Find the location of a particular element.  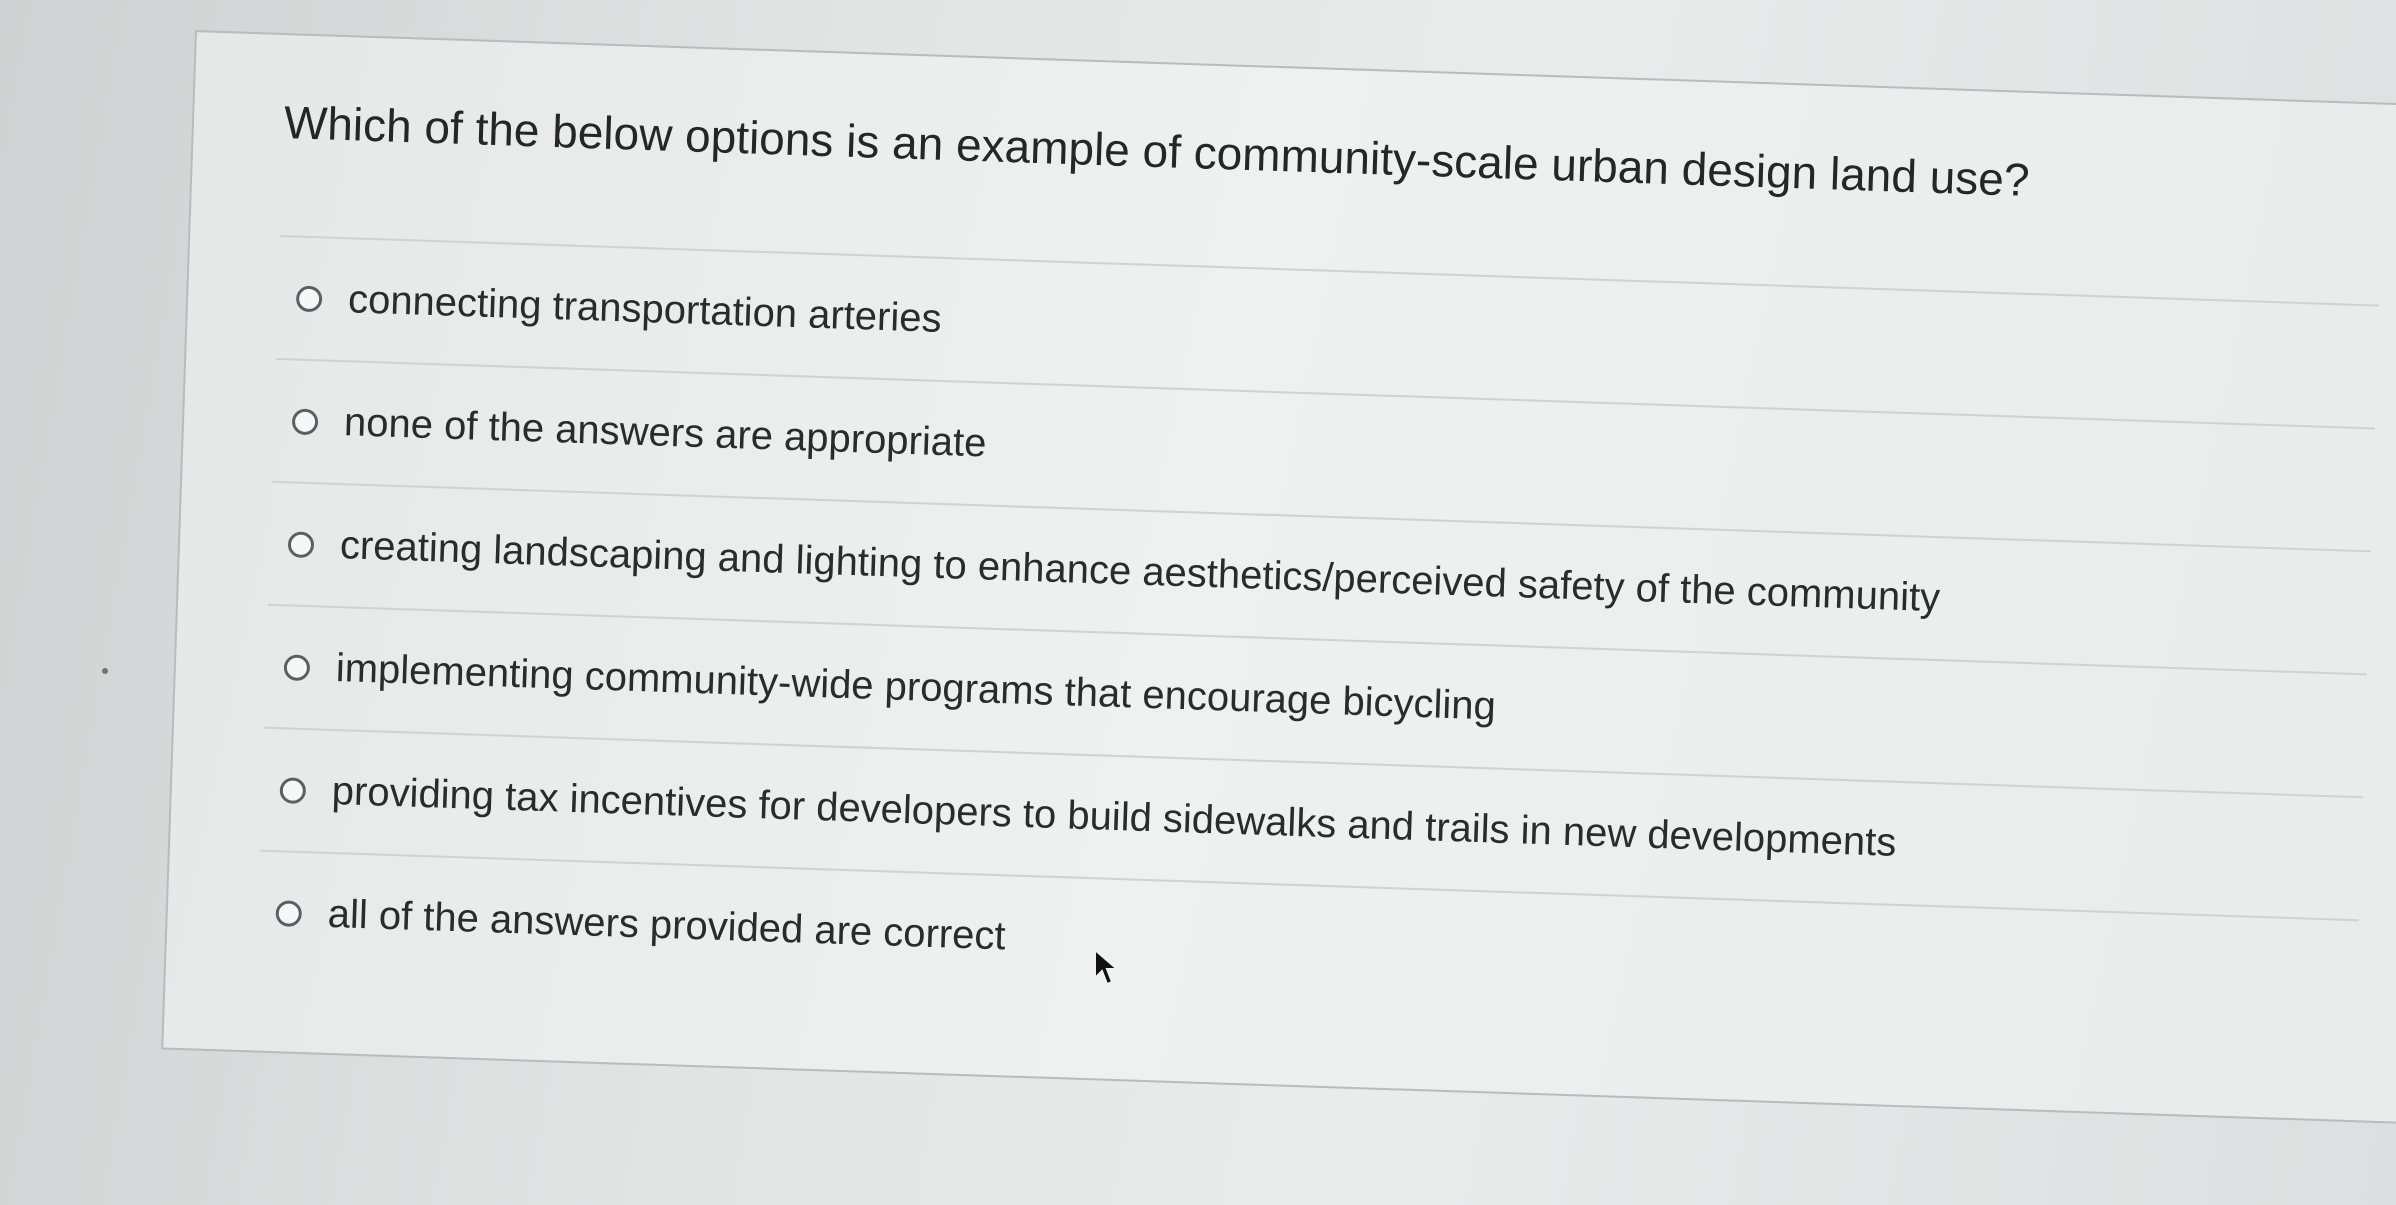

answer-label: none of the answers are appropriate is located at coordinates (665, 433).